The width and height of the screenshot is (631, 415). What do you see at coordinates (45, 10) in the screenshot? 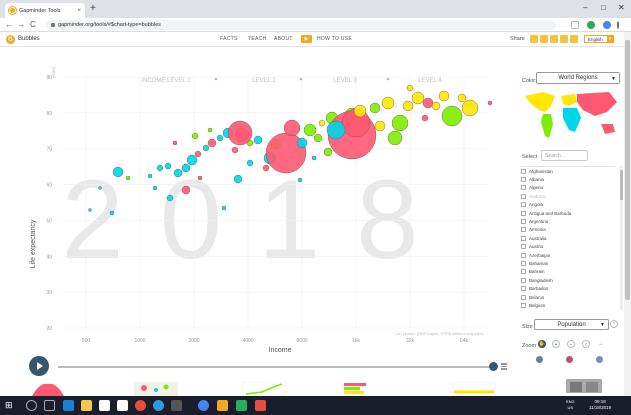
I see `browser-tab: Gapminder Tools ×` at bounding box center [45, 10].